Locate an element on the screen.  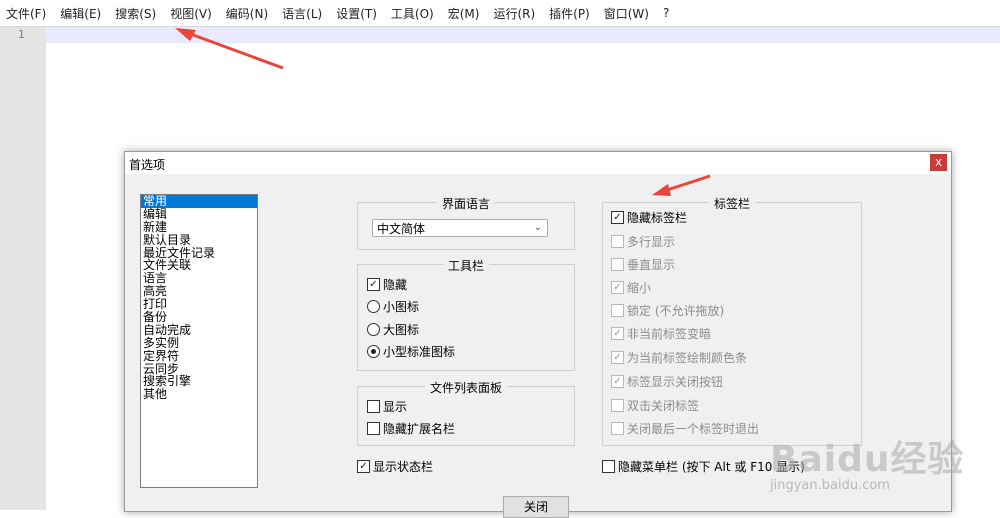
doclist-show-checkbox: 显示 is located at coordinates (387, 406).